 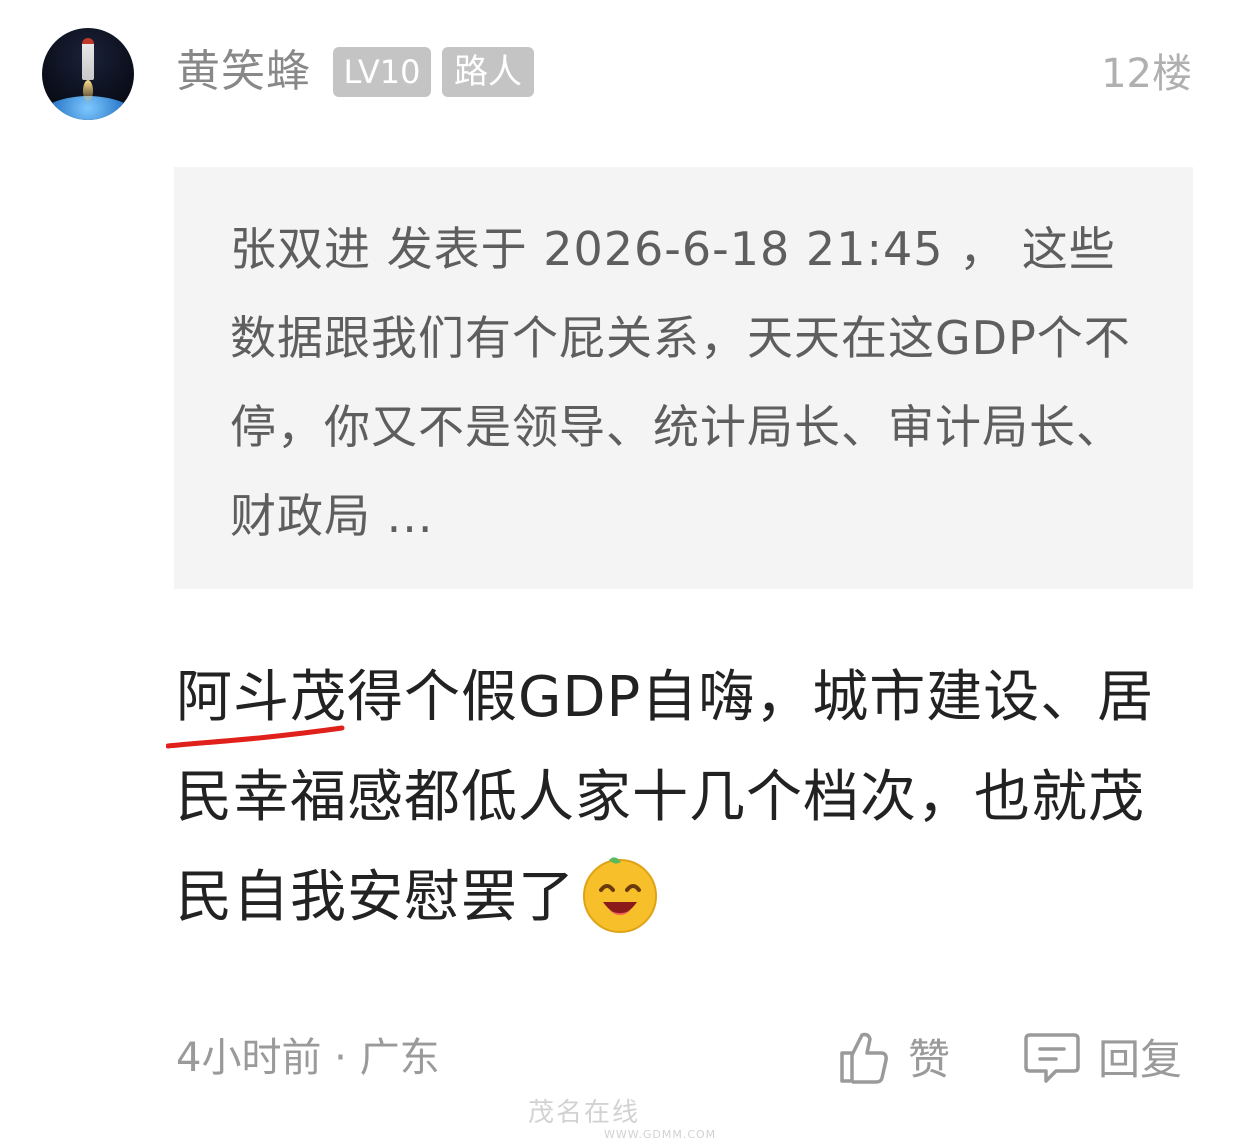 What do you see at coordinates (488, 72) in the screenshot?
I see `role-badge: 路人` at bounding box center [488, 72].